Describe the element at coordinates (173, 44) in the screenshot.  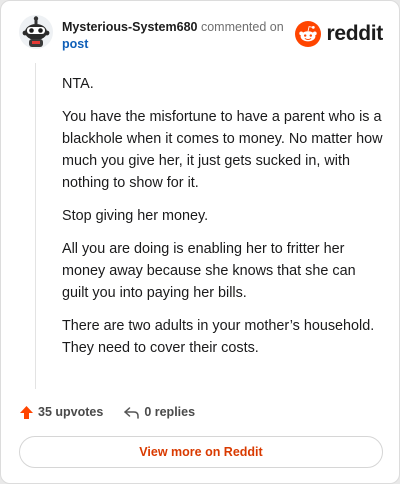
I see `post-link: post` at that location.